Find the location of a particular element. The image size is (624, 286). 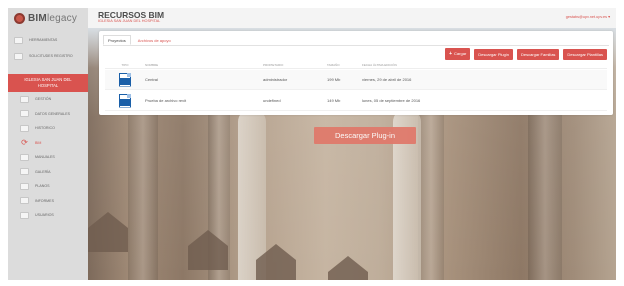

sidebar-item-herramientas: Herramientas is located at coordinates (48, 40).